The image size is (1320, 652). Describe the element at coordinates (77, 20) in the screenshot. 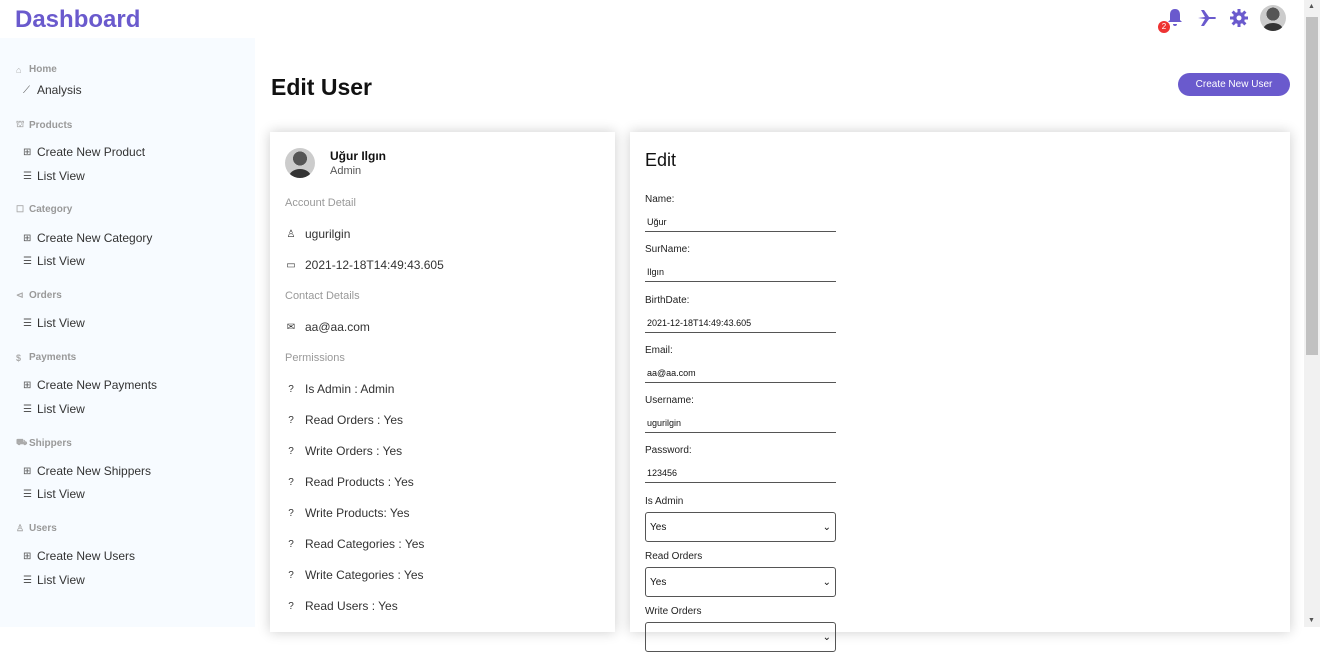

I see `app-logo: Dashboard` at that location.